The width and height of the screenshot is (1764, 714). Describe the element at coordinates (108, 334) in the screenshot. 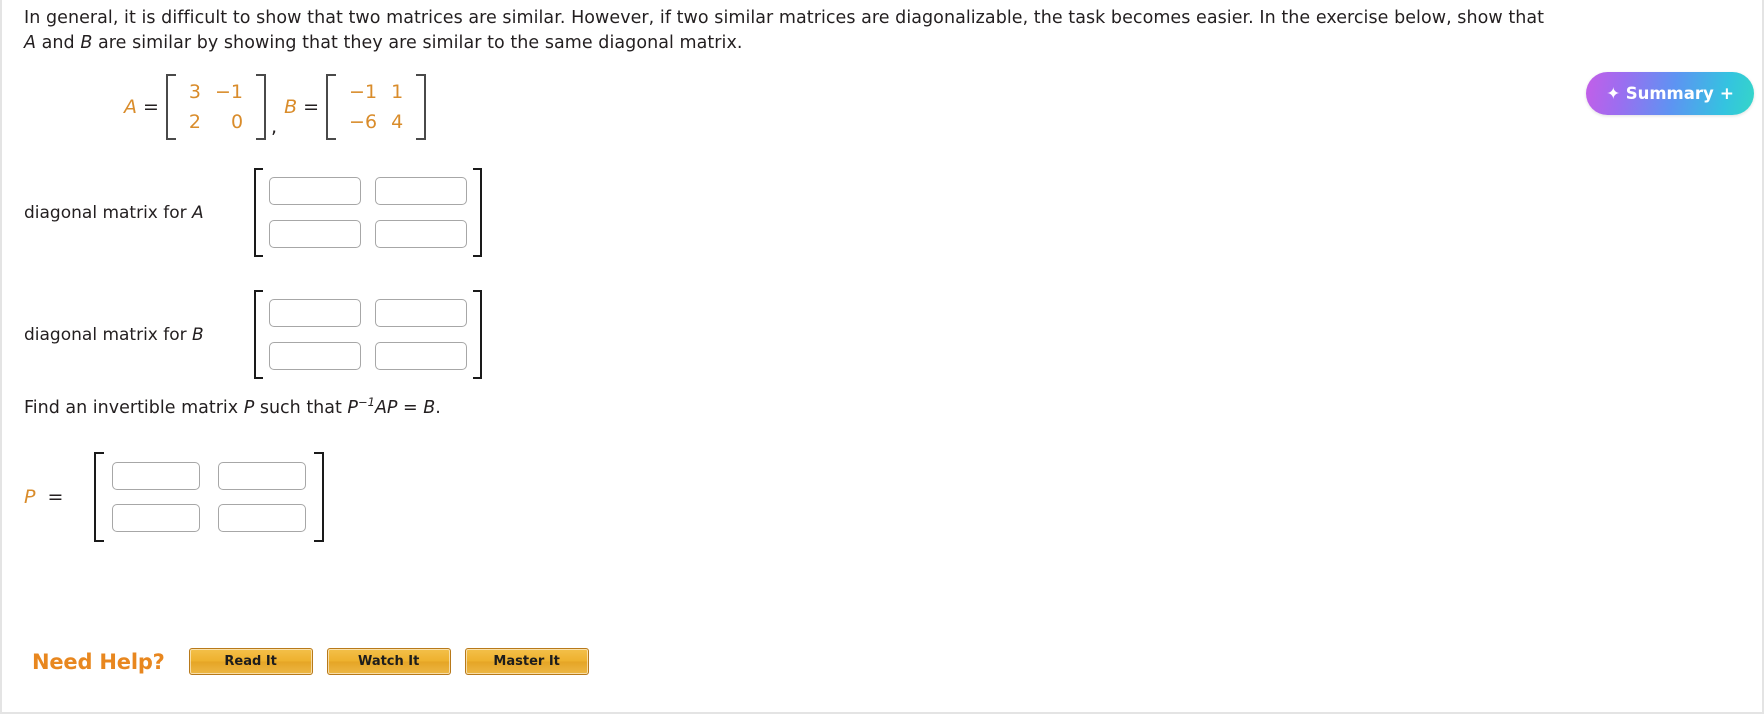

I see `label-diagonal-matrix-b-text: diagonal matrix for` at that location.